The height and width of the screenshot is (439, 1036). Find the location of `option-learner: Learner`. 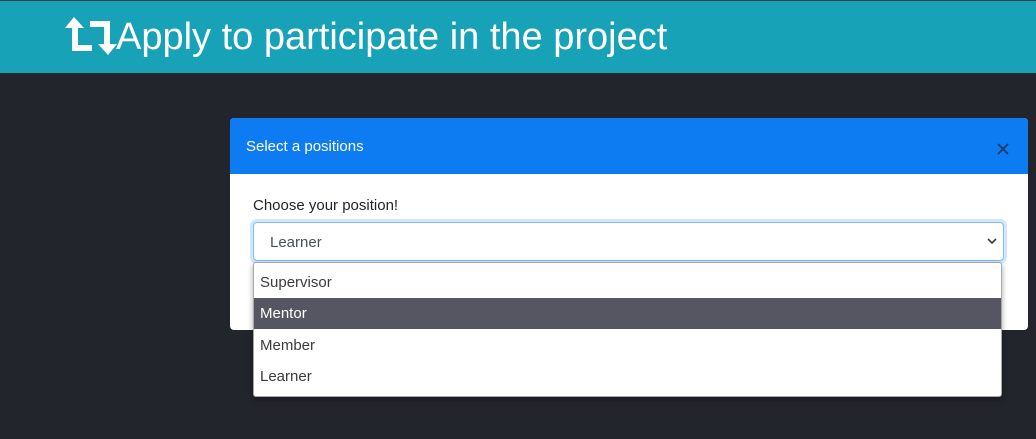

option-learner: Learner is located at coordinates (627, 376).